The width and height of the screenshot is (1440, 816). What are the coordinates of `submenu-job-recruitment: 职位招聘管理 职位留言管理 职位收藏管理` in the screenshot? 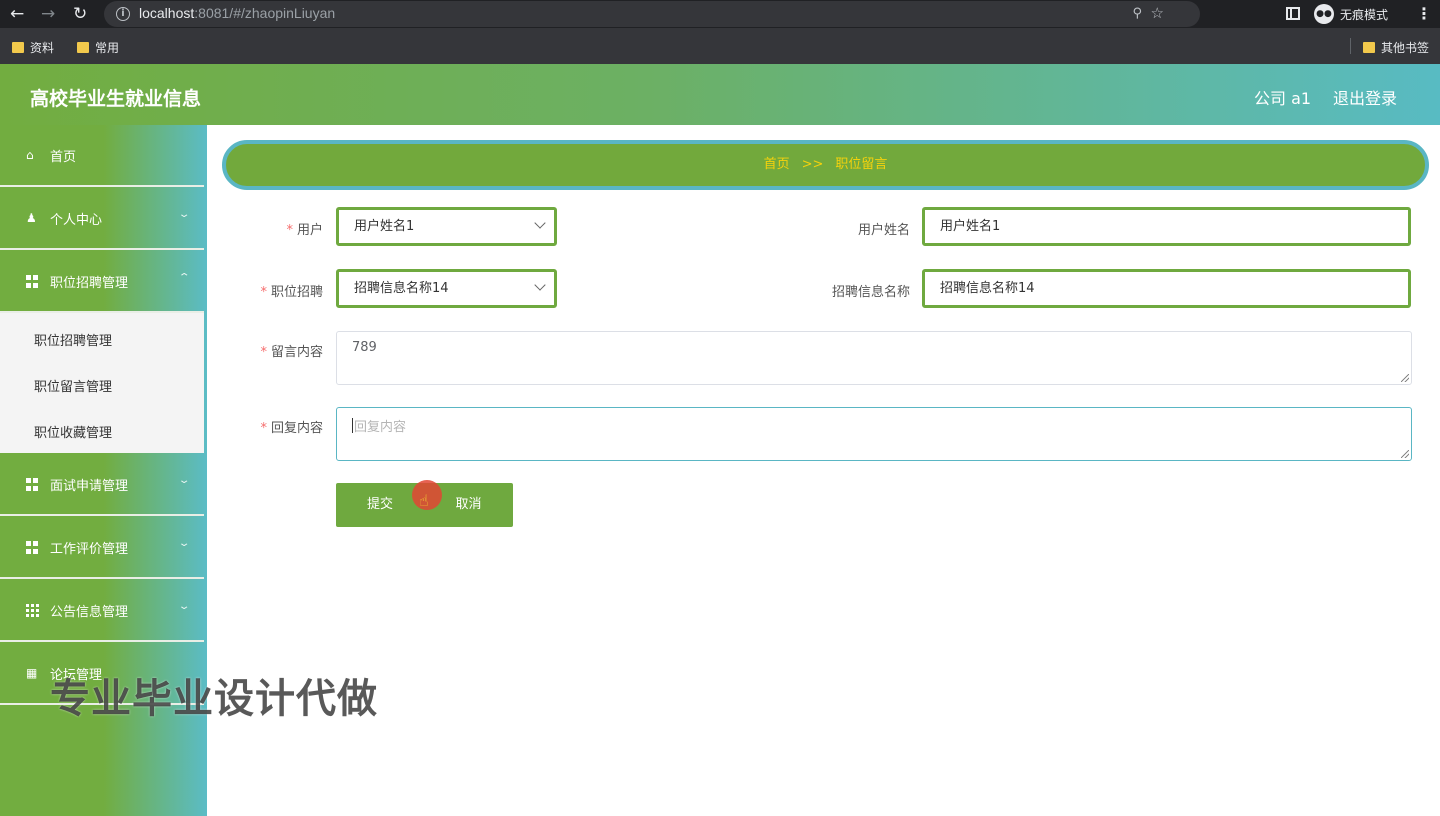 It's located at (102, 383).